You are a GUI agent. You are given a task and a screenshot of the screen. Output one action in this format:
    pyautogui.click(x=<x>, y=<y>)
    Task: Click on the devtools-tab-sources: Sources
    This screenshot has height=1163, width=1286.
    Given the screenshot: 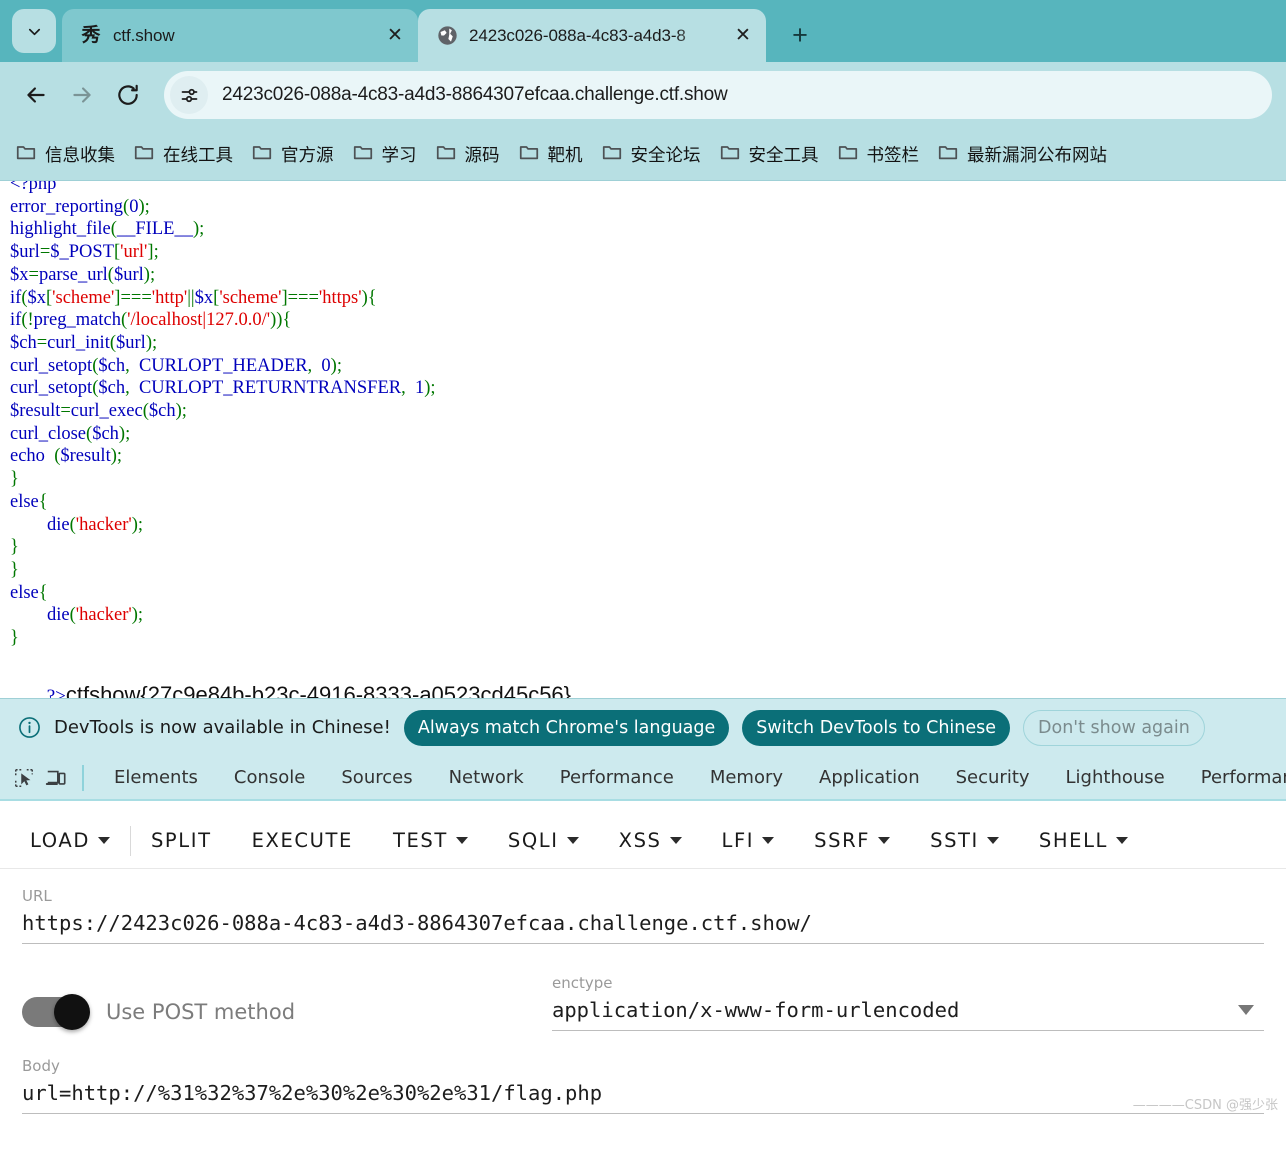 What is the action you would take?
    pyautogui.click(x=376, y=777)
    